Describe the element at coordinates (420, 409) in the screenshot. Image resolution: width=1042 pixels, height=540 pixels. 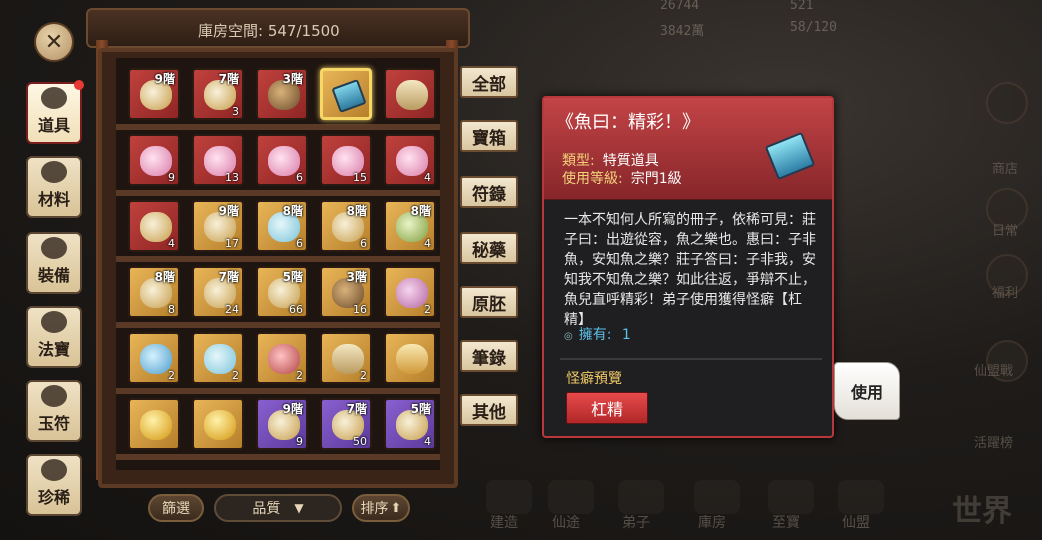
I see `item-tier: 5階` at that location.